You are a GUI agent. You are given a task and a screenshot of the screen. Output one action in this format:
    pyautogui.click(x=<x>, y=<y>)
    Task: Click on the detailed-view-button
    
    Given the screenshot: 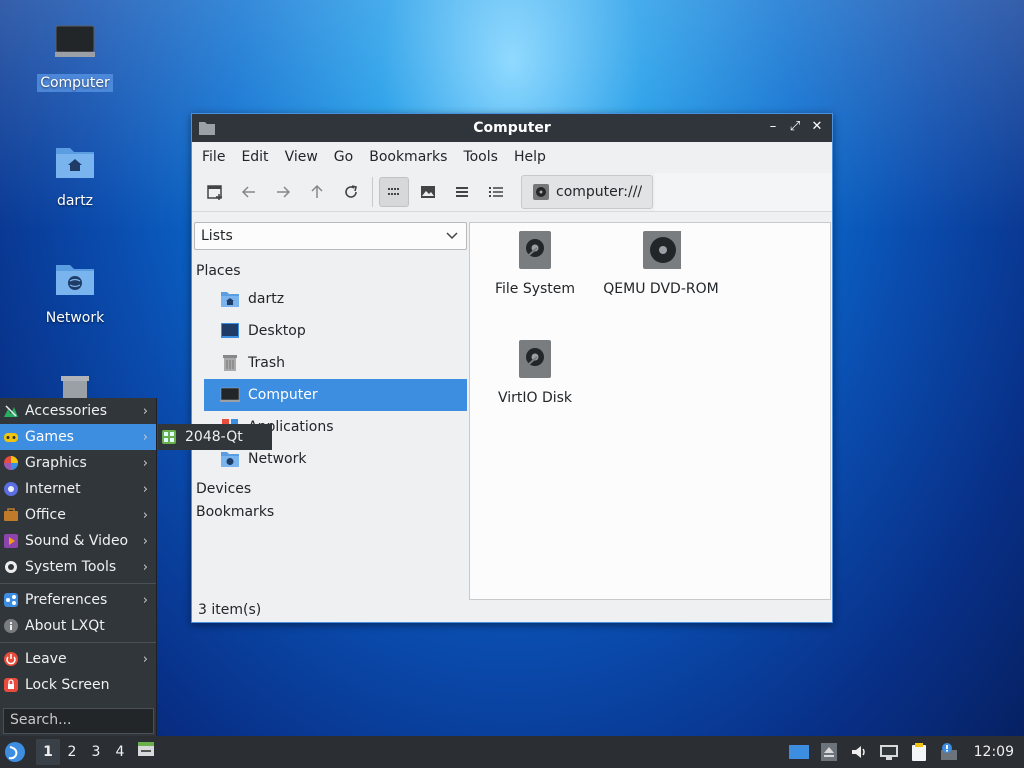 What is the action you would take?
    pyautogui.click(x=496, y=192)
    